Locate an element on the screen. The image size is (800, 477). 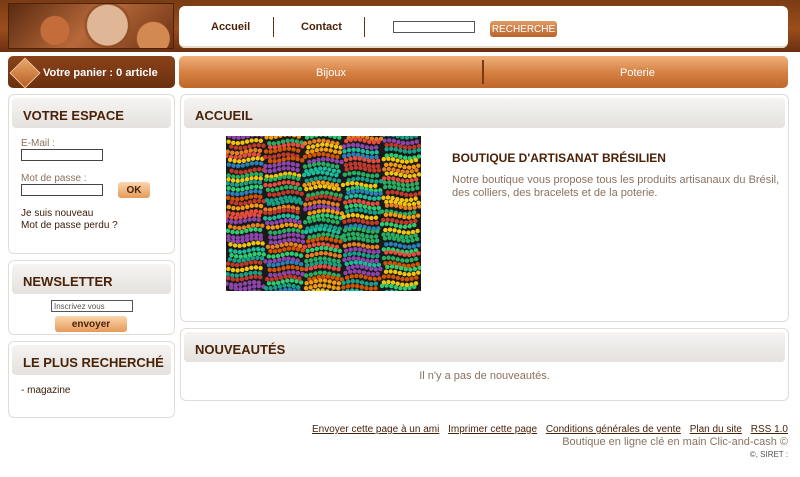
popular-box-title: LE PLUS RECHERCHÉ is located at coordinates (93, 362).